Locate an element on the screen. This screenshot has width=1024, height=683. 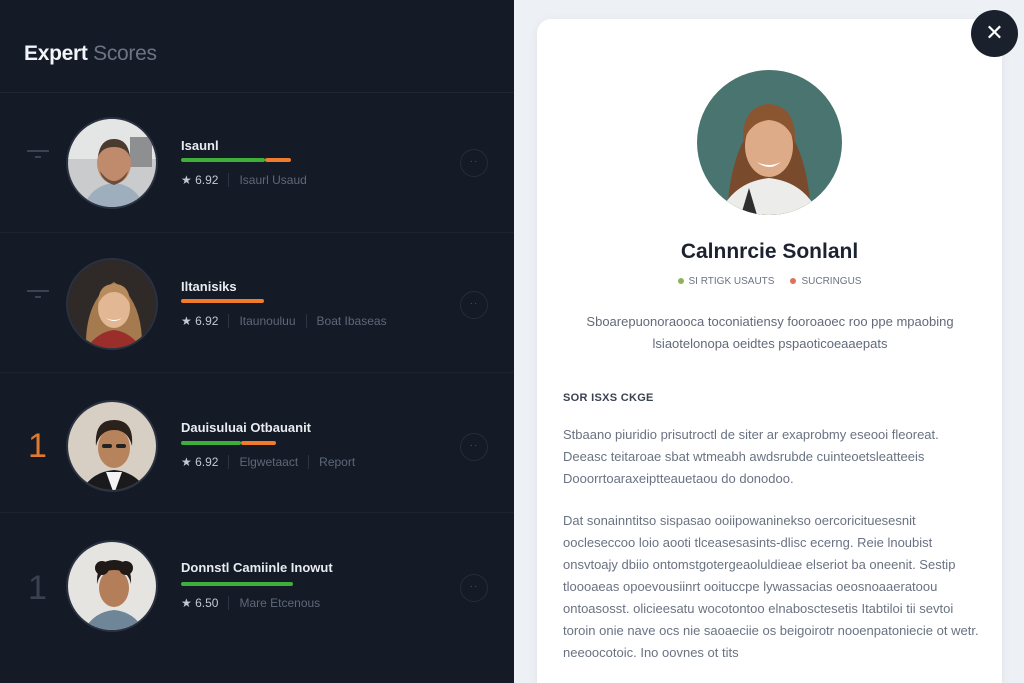
expert-tag-secondary: Report is located at coordinates (337, 462).